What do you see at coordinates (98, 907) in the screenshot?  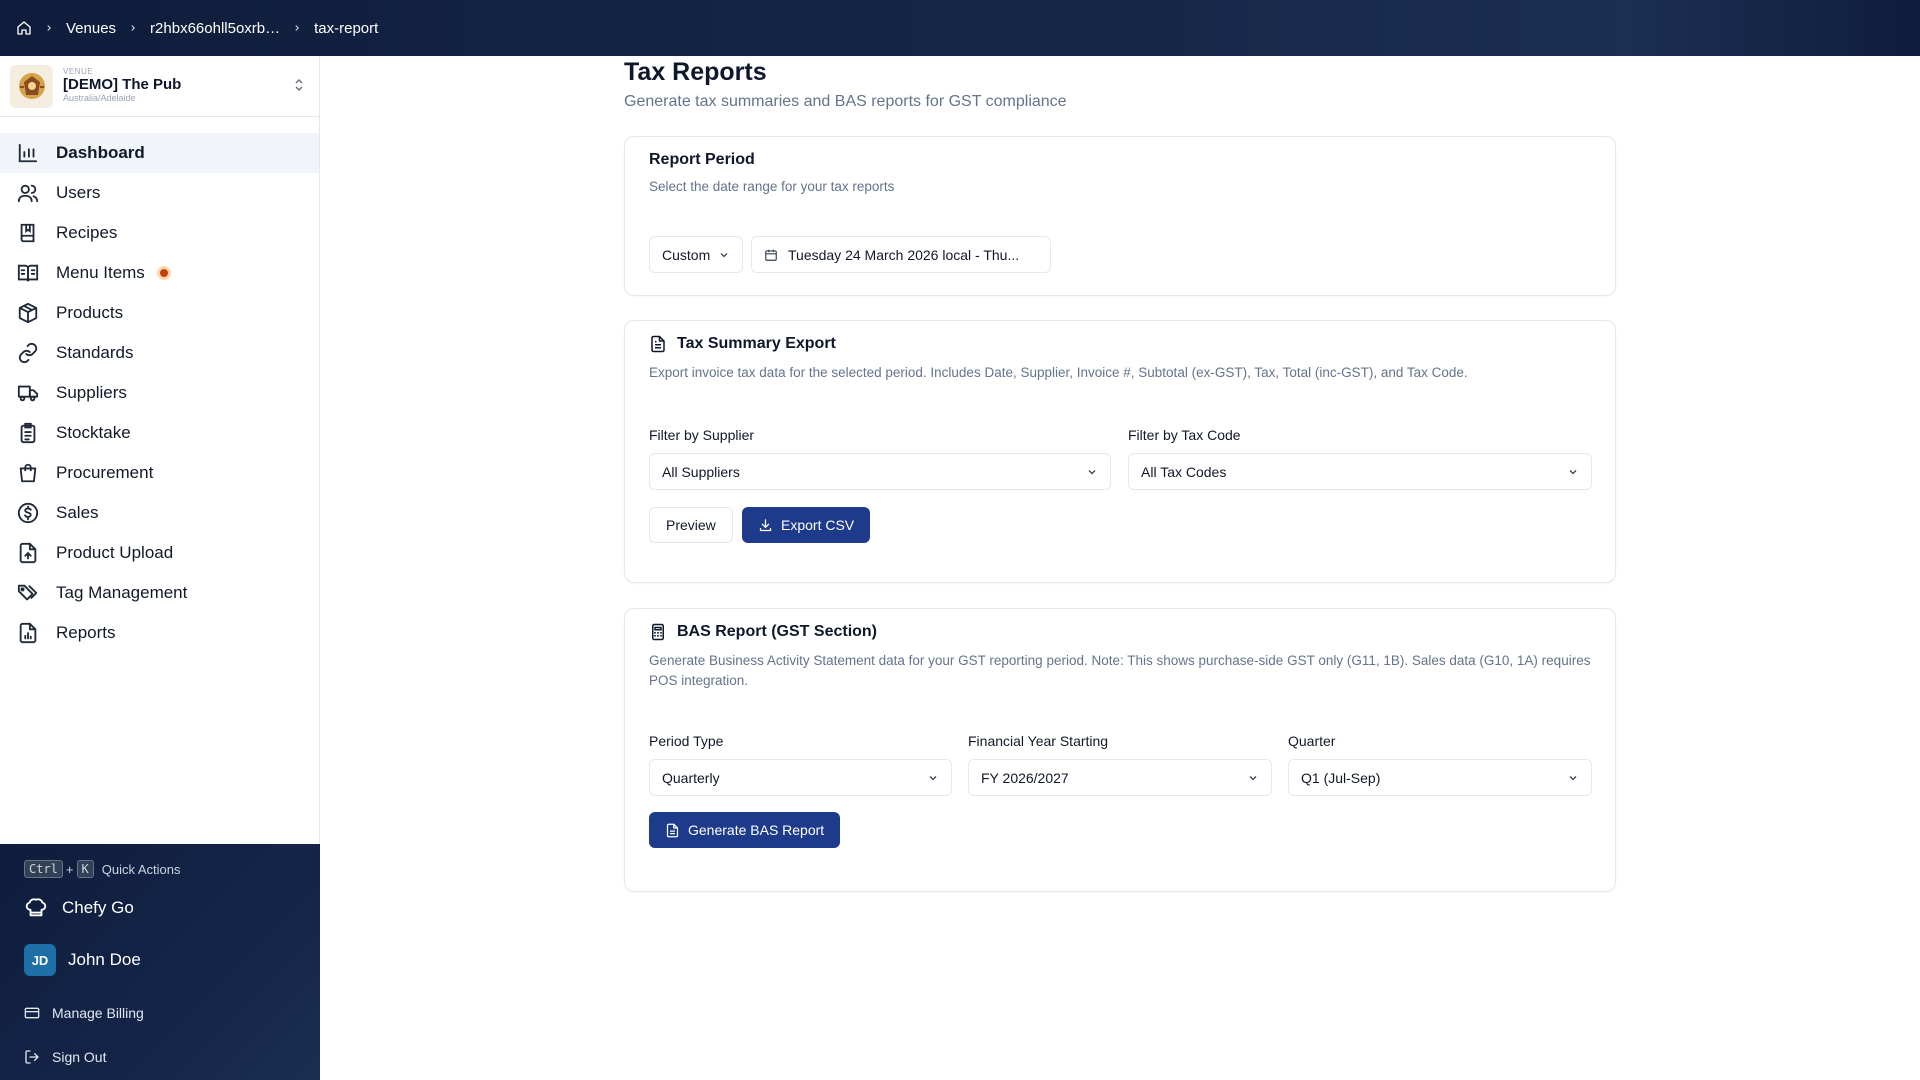 I see `chefy-go-label: Chefy Go` at bounding box center [98, 907].